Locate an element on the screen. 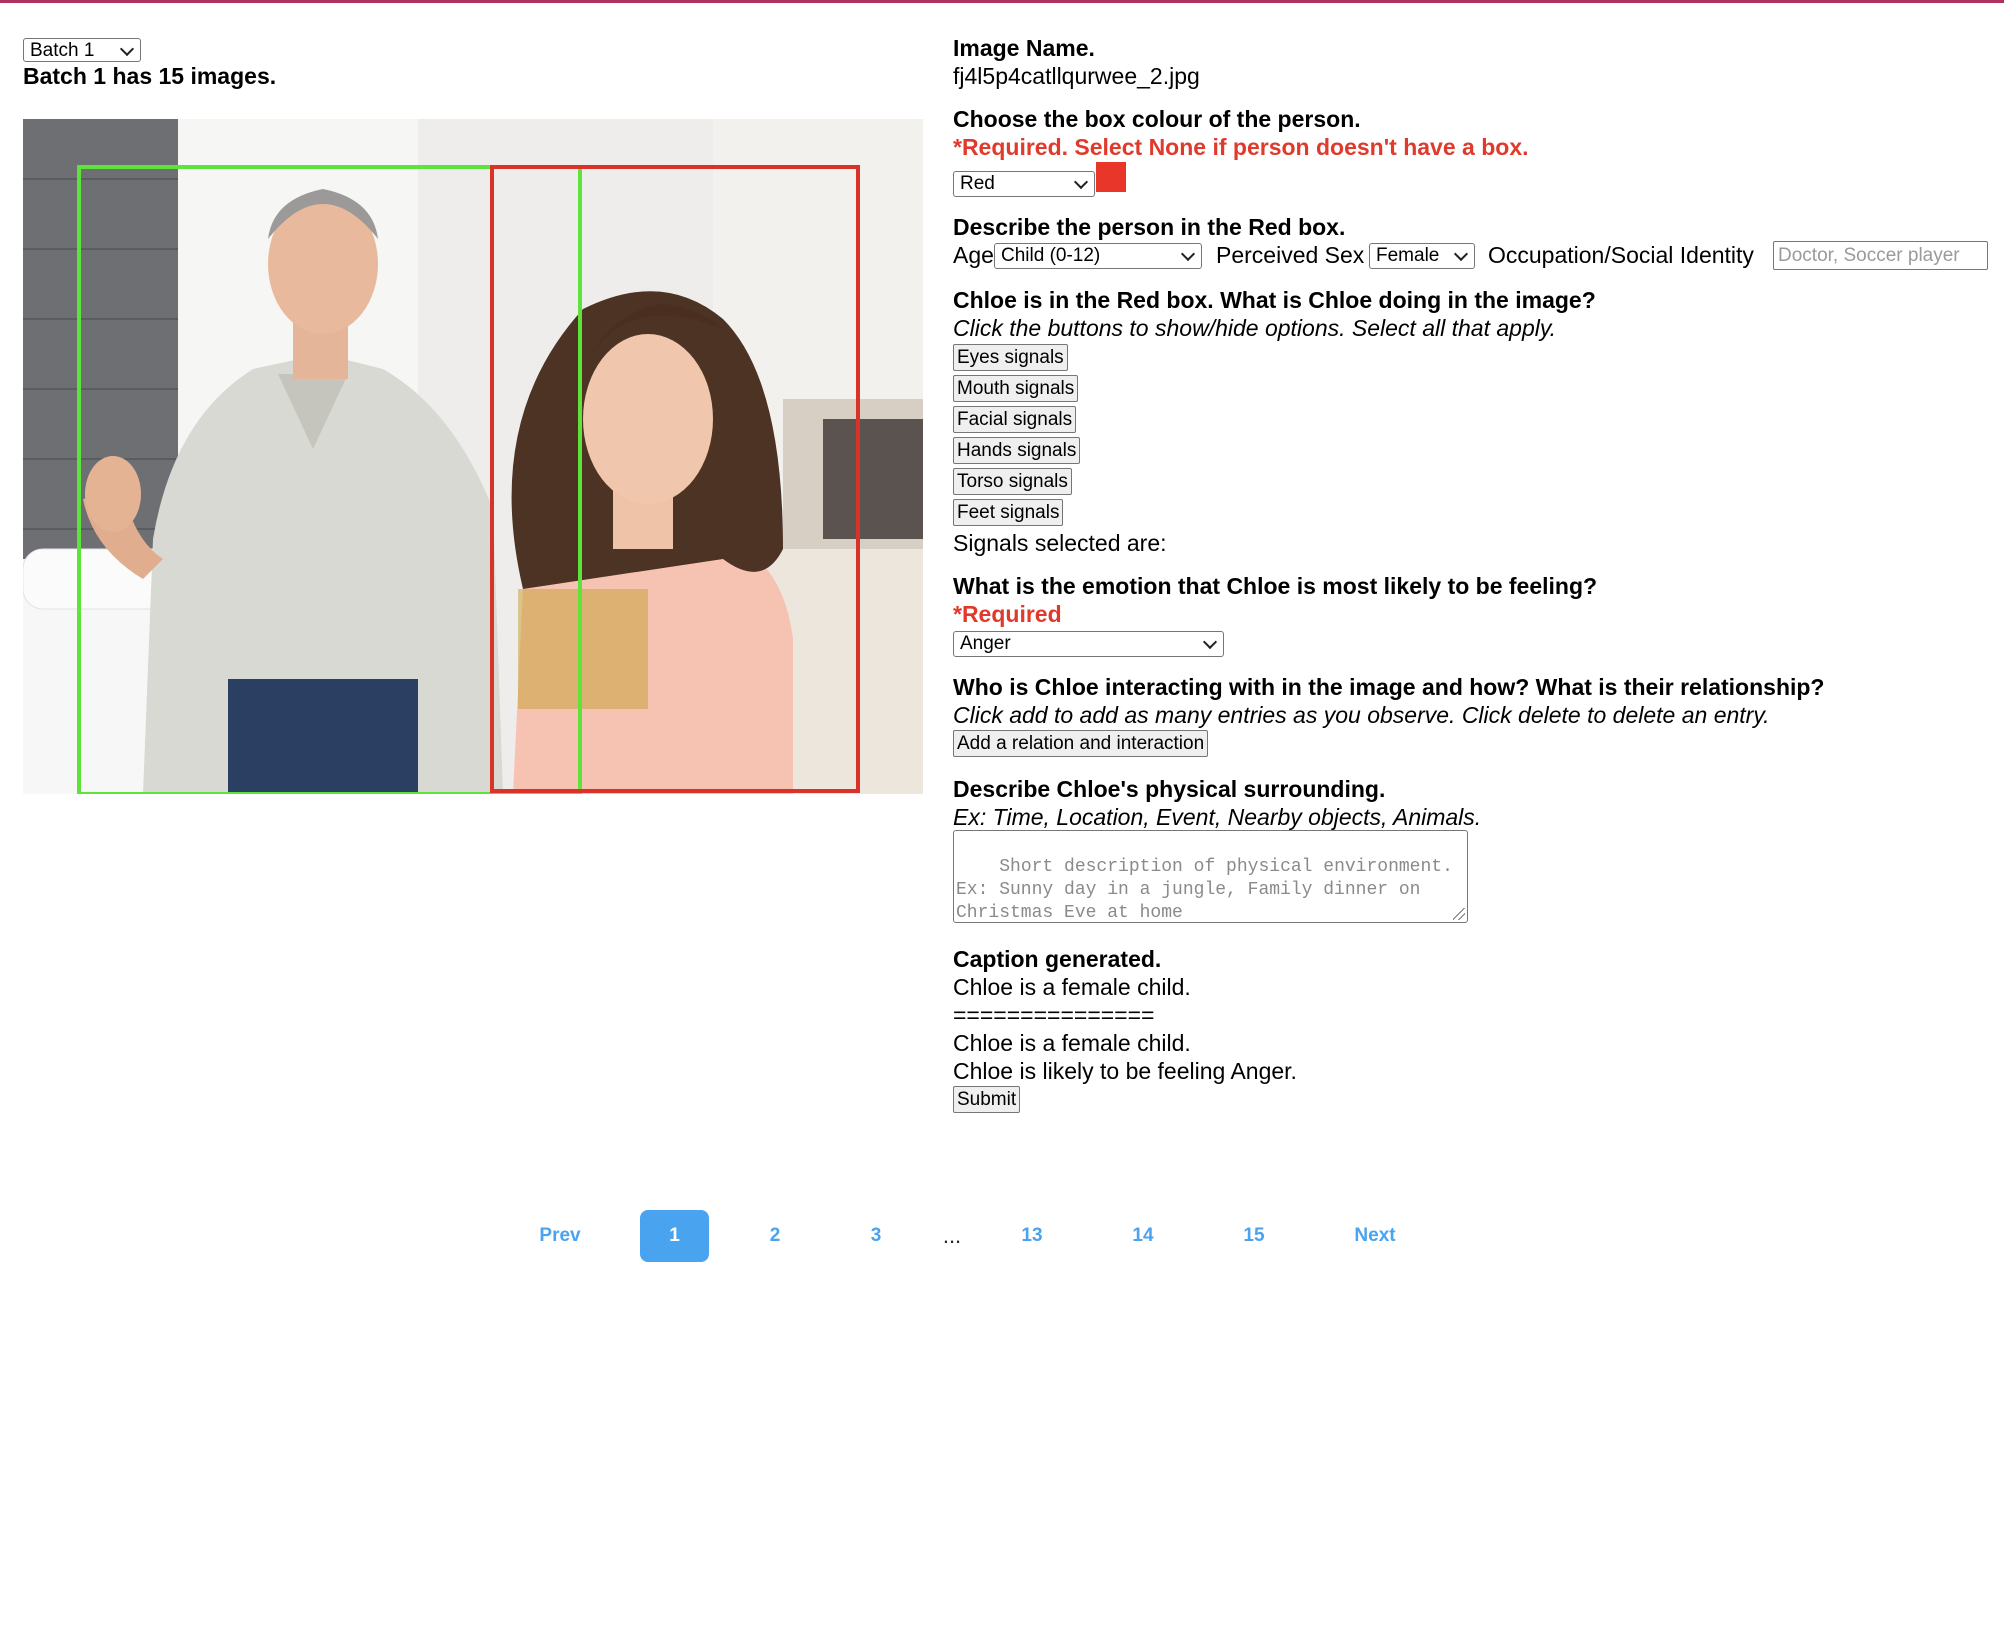  age-label: Age is located at coordinates (973, 255).